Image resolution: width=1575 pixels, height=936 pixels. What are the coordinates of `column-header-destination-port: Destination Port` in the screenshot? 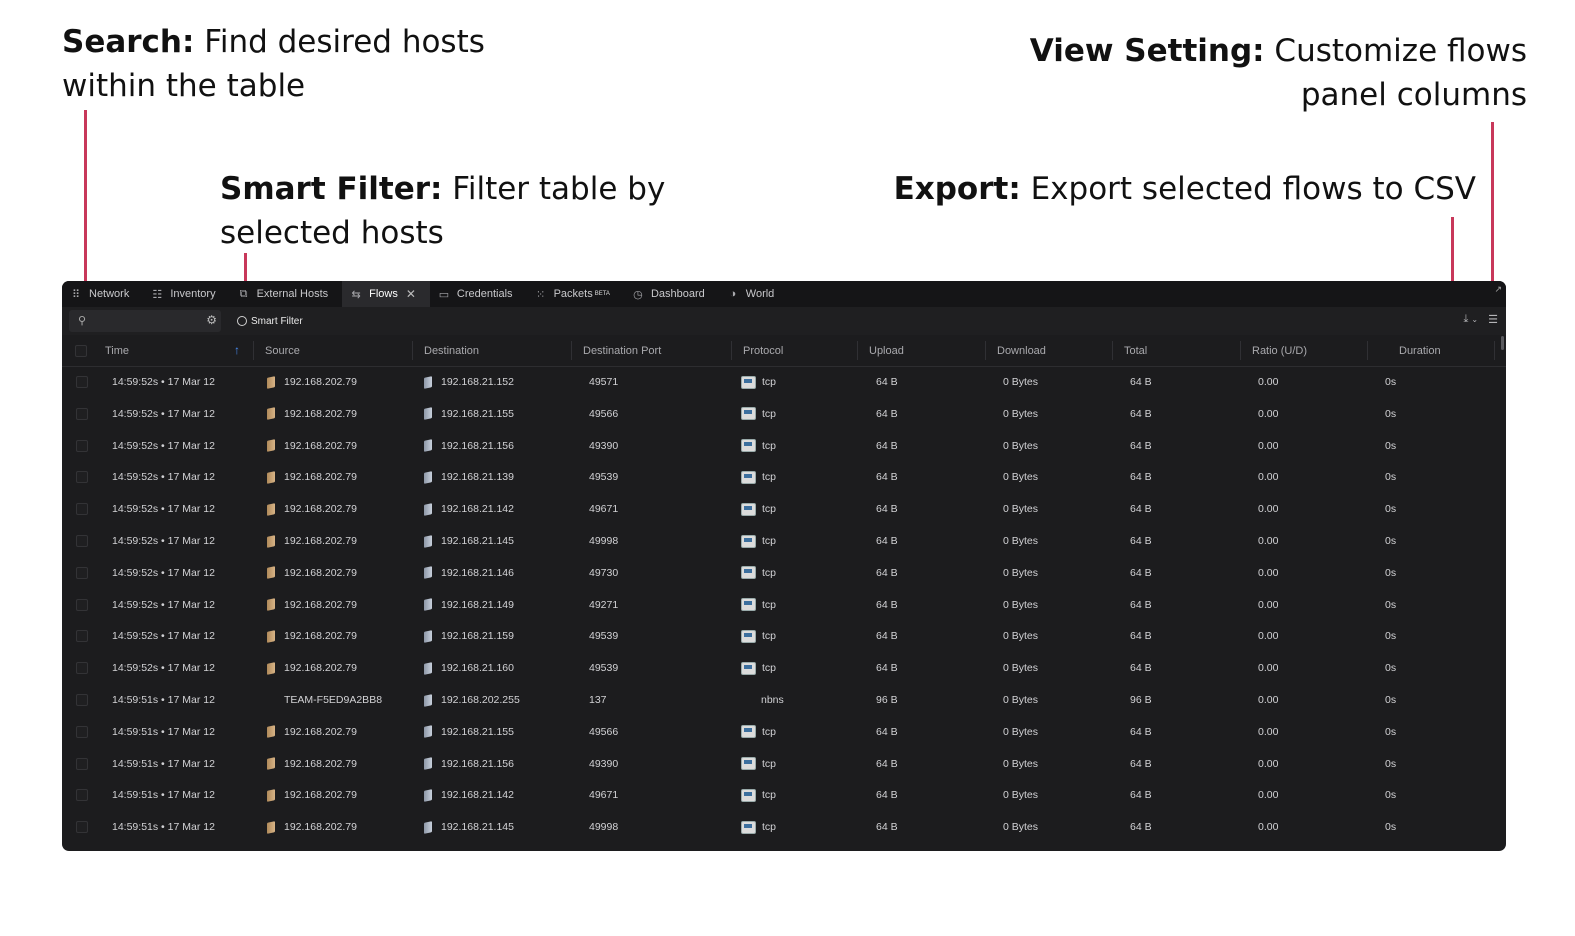 It's located at (622, 350).